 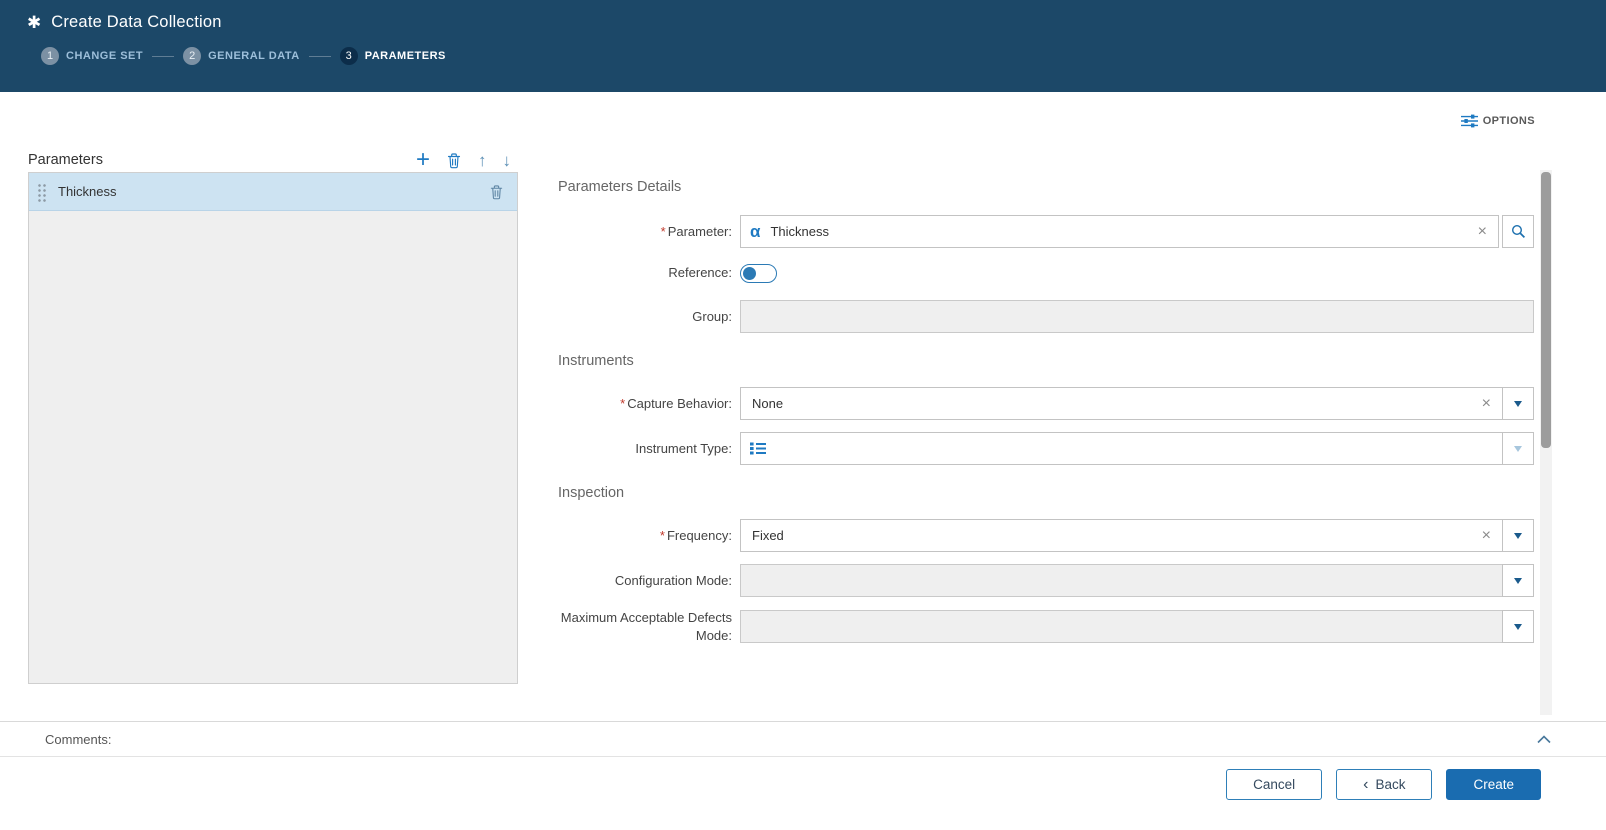 I want to click on step-label: PARAMETERS, so click(x=405, y=56).